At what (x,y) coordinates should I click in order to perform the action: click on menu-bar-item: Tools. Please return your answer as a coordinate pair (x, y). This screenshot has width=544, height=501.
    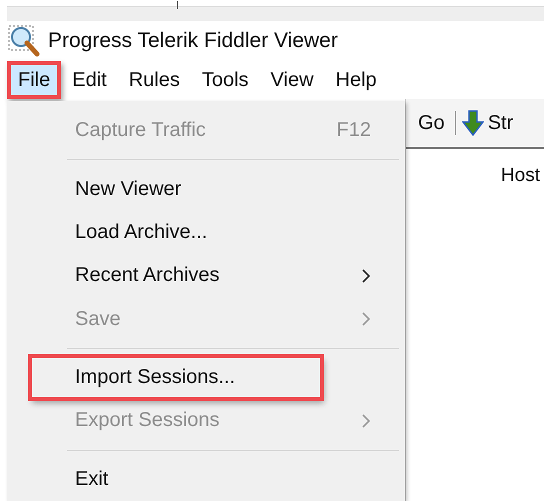
    Looking at the image, I should click on (225, 80).